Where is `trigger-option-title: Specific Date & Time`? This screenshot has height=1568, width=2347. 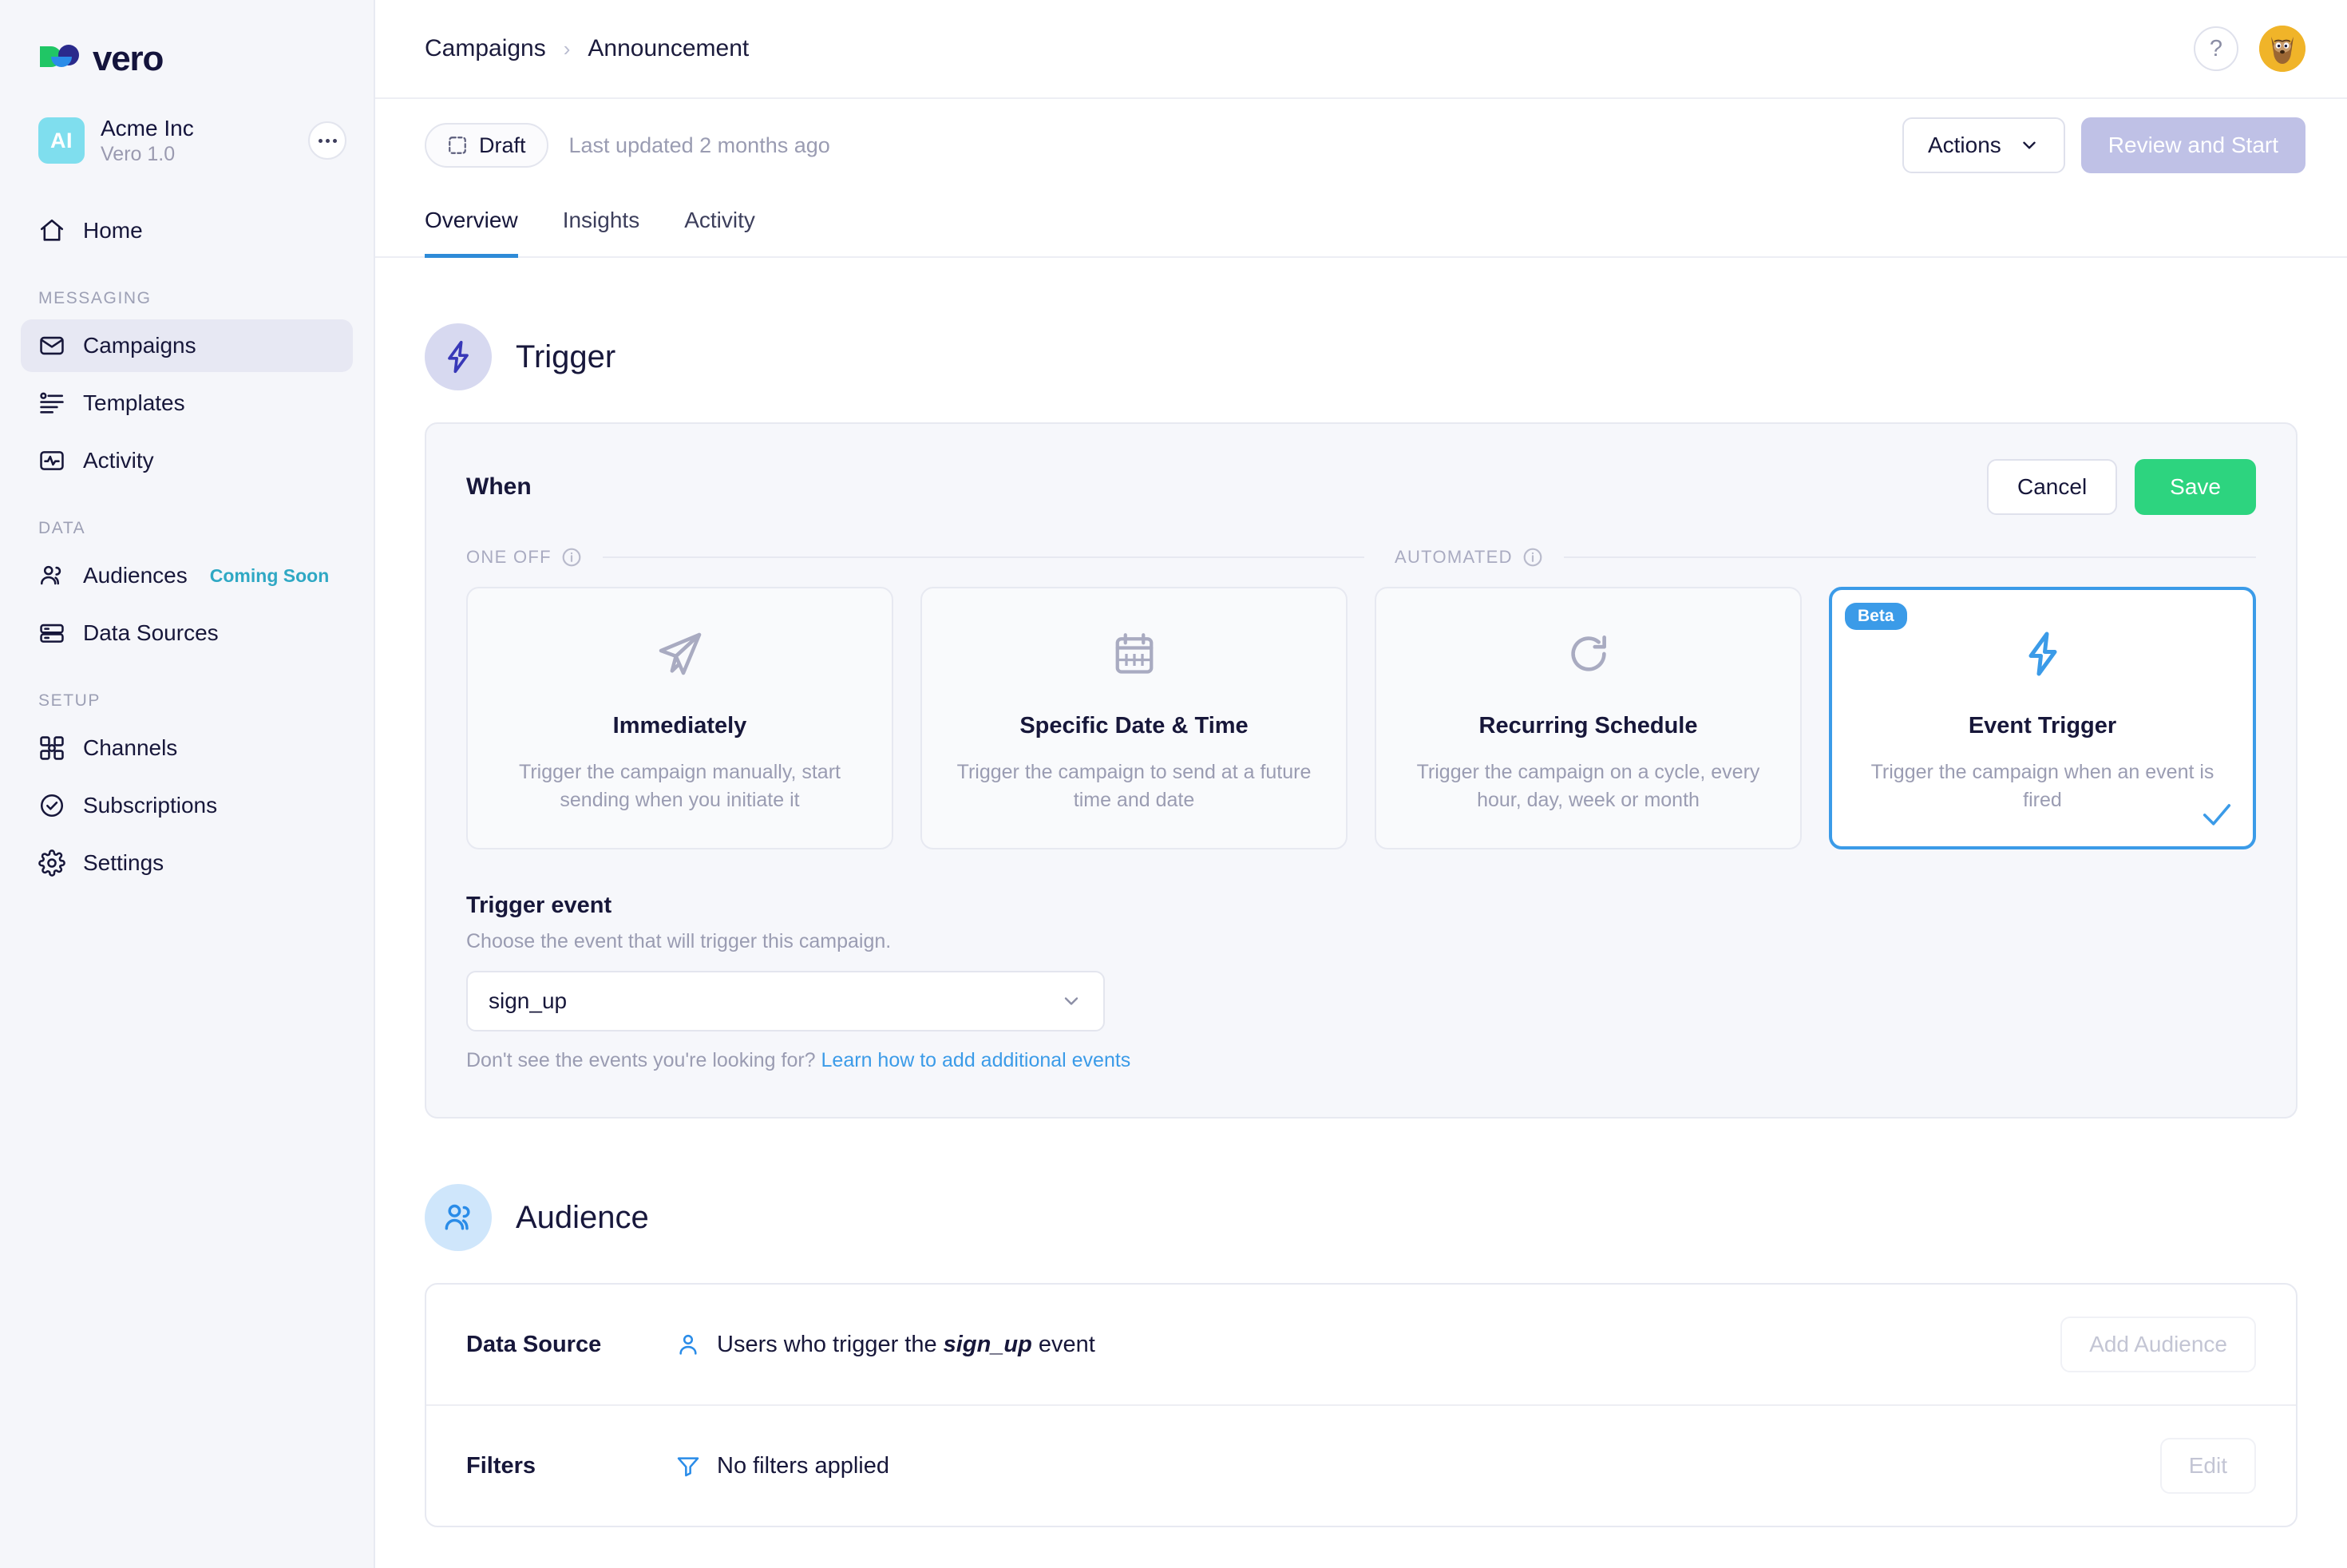 trigger-option-title: Specific Date & Time is located at coordinates (1134, 726).